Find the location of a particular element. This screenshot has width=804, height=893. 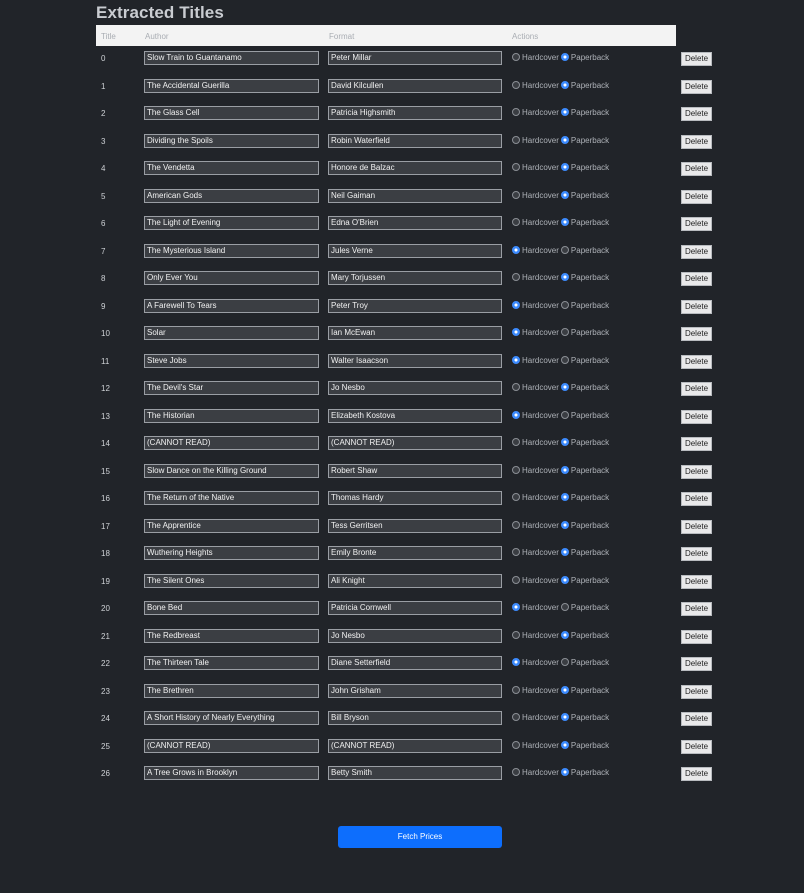

author-input: Robert Shaw is located at coordinates (415, 470).